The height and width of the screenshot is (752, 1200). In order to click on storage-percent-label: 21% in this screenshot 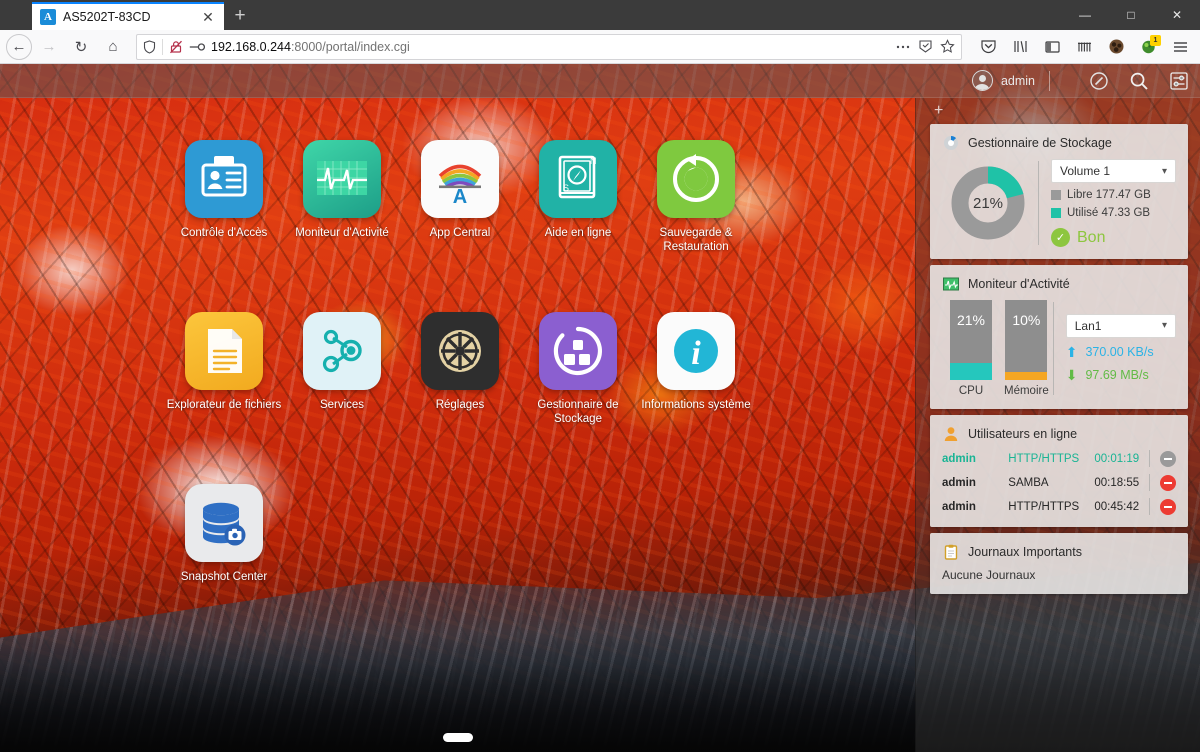, I will do `click(988, 203)`.